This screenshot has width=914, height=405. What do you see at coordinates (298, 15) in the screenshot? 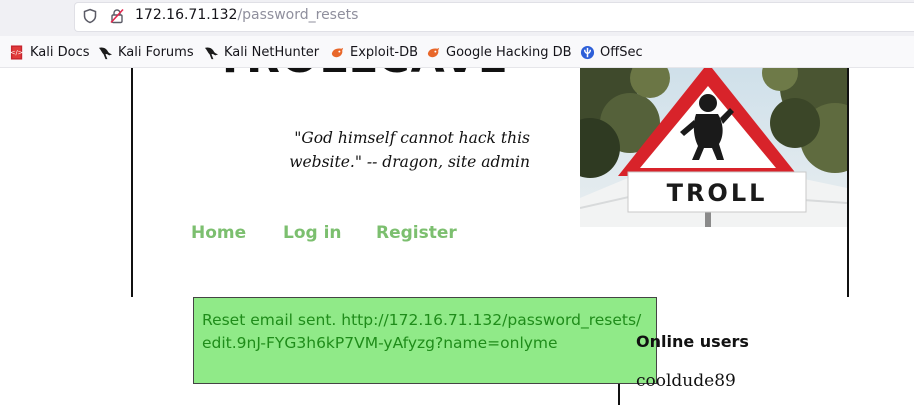
I see `url-path: /password_resets` at bounding box center [298, 15].